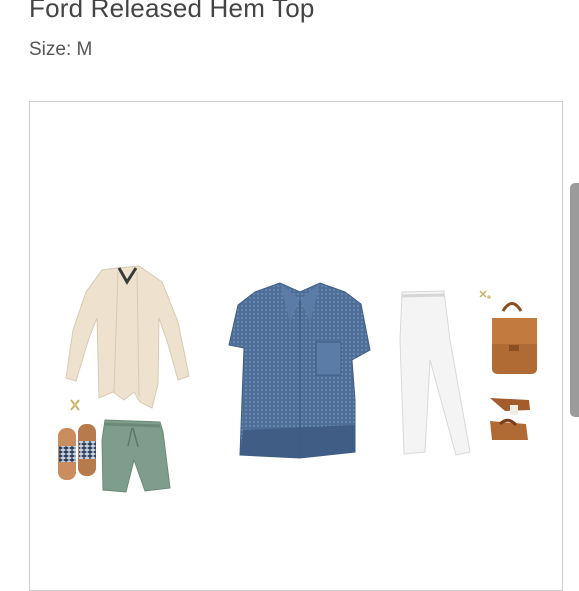 Image resolution: width=579 pixels, height=591 pixels. Describe the element at coordinates (127, 337) in the screenshot. I see `cardigan-icon` at that location.